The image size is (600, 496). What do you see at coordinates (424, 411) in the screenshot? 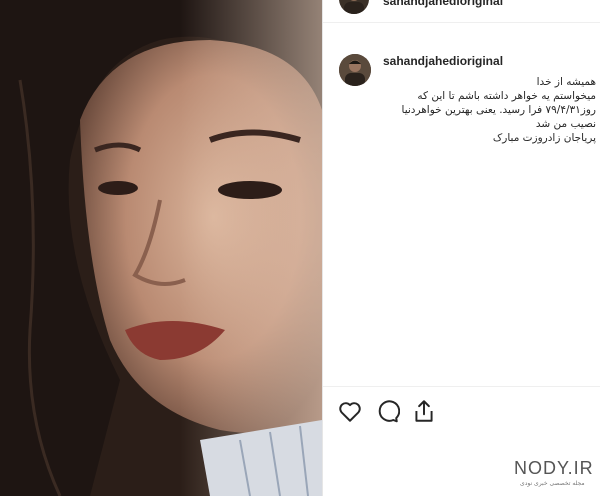
I see `share-icon` at bounding box center [424, 411].